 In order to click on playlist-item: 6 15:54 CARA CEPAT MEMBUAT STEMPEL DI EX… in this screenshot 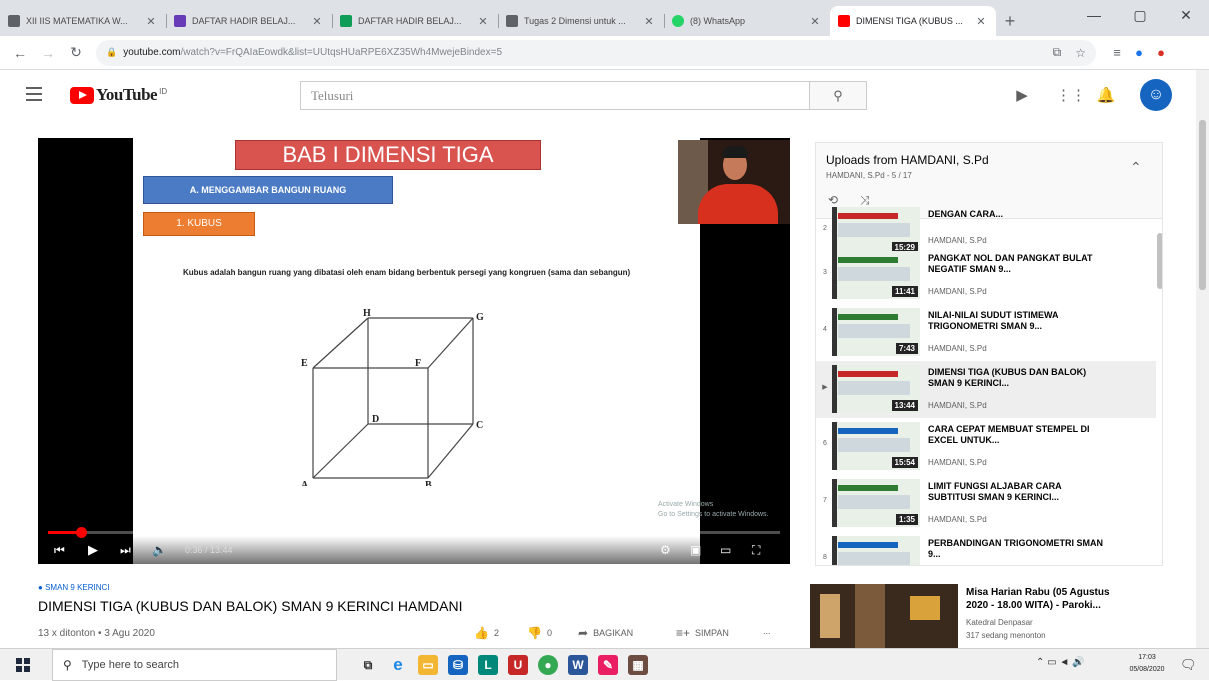, I will do `click(986, 446)`.